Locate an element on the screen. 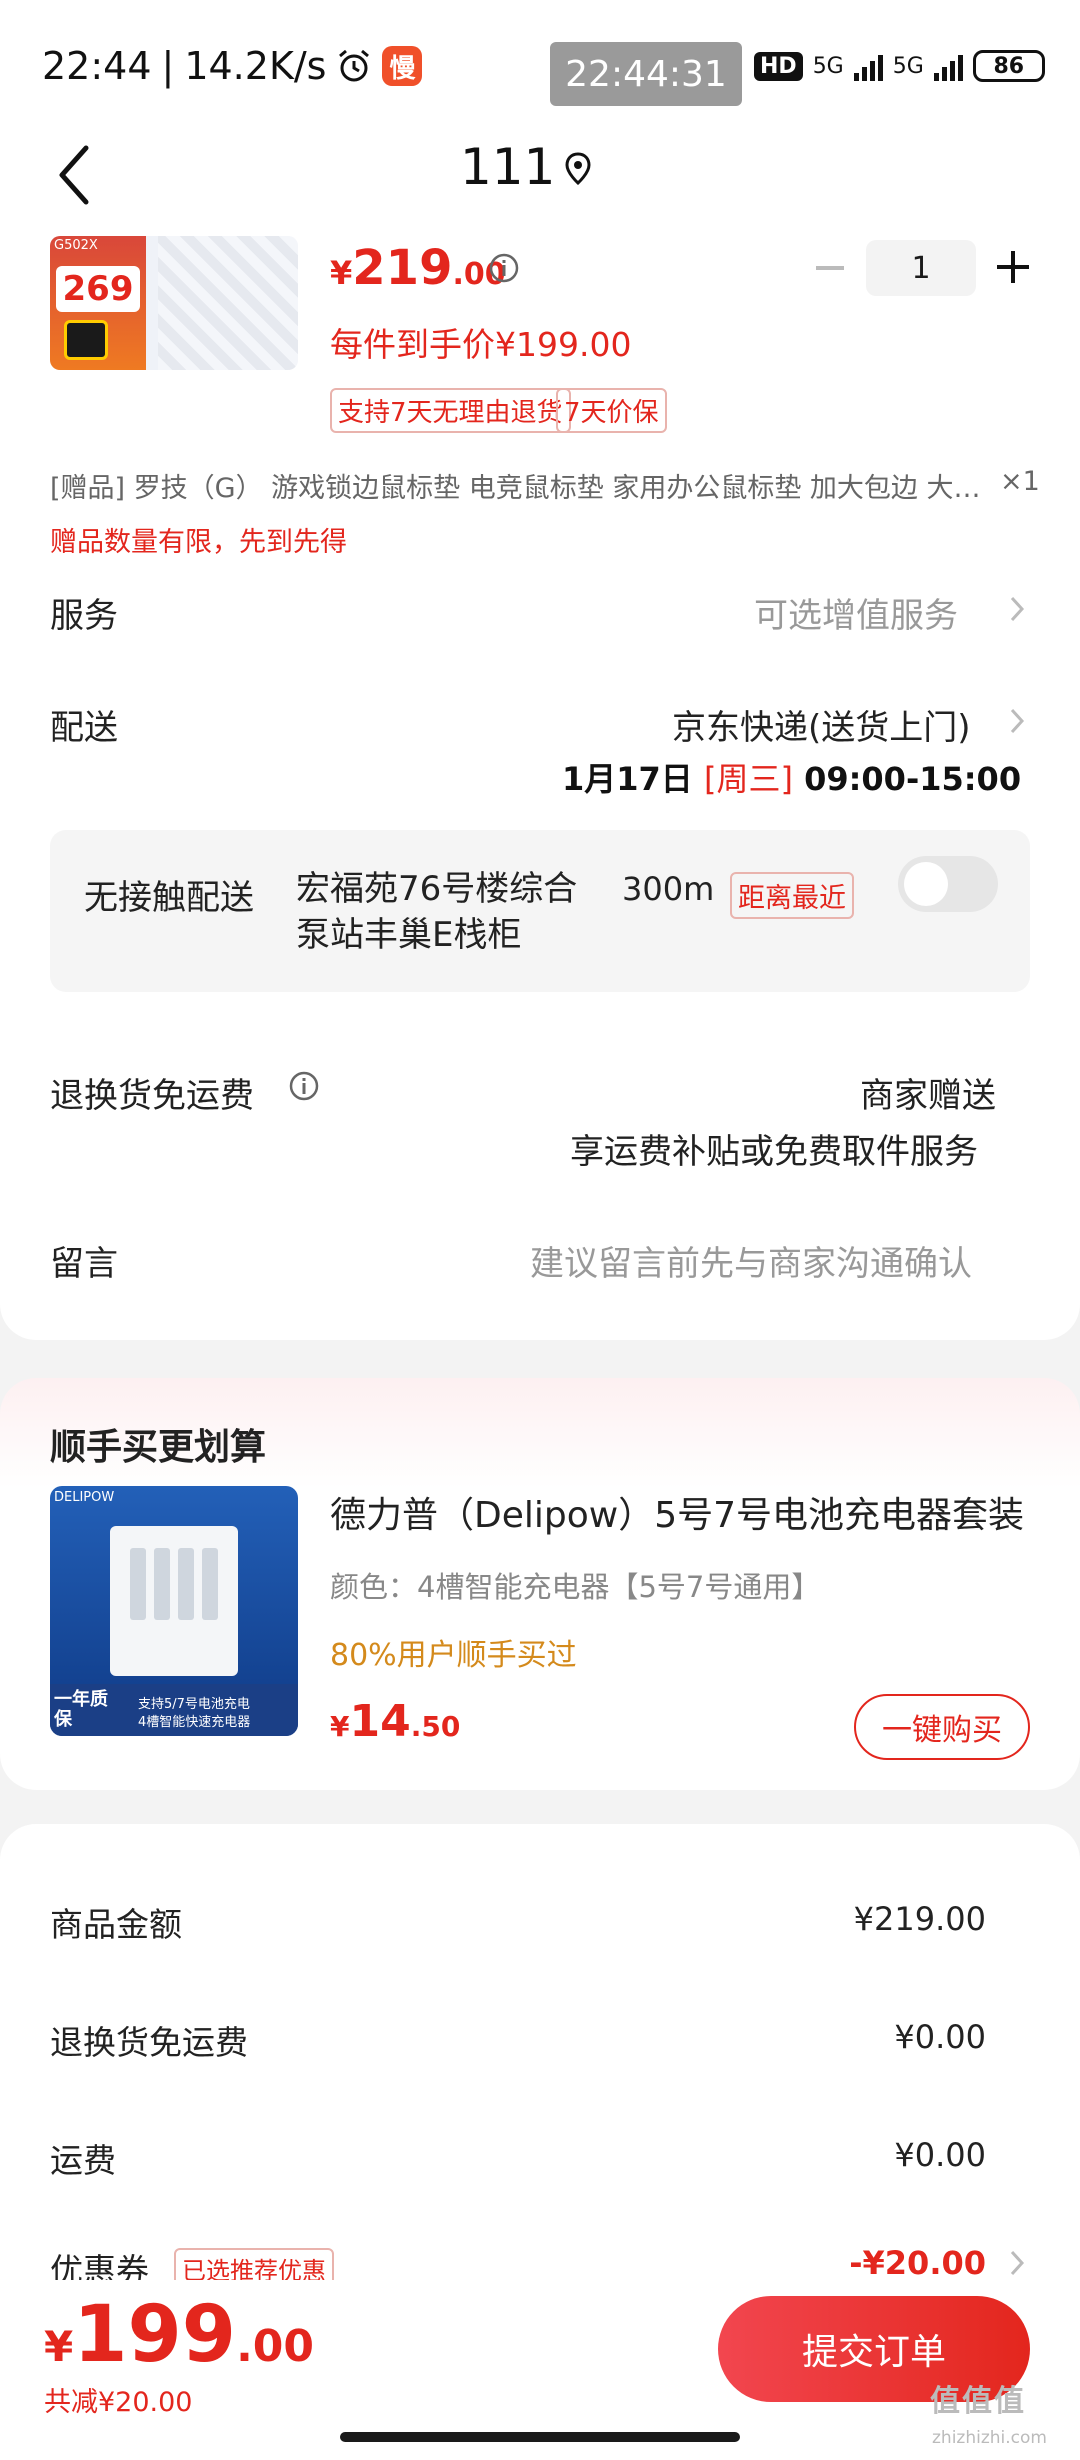 The width and height of the screenshot is (1080, 2460). total-saved: 共减¥20.00 is located at coordinates (118, 2402).